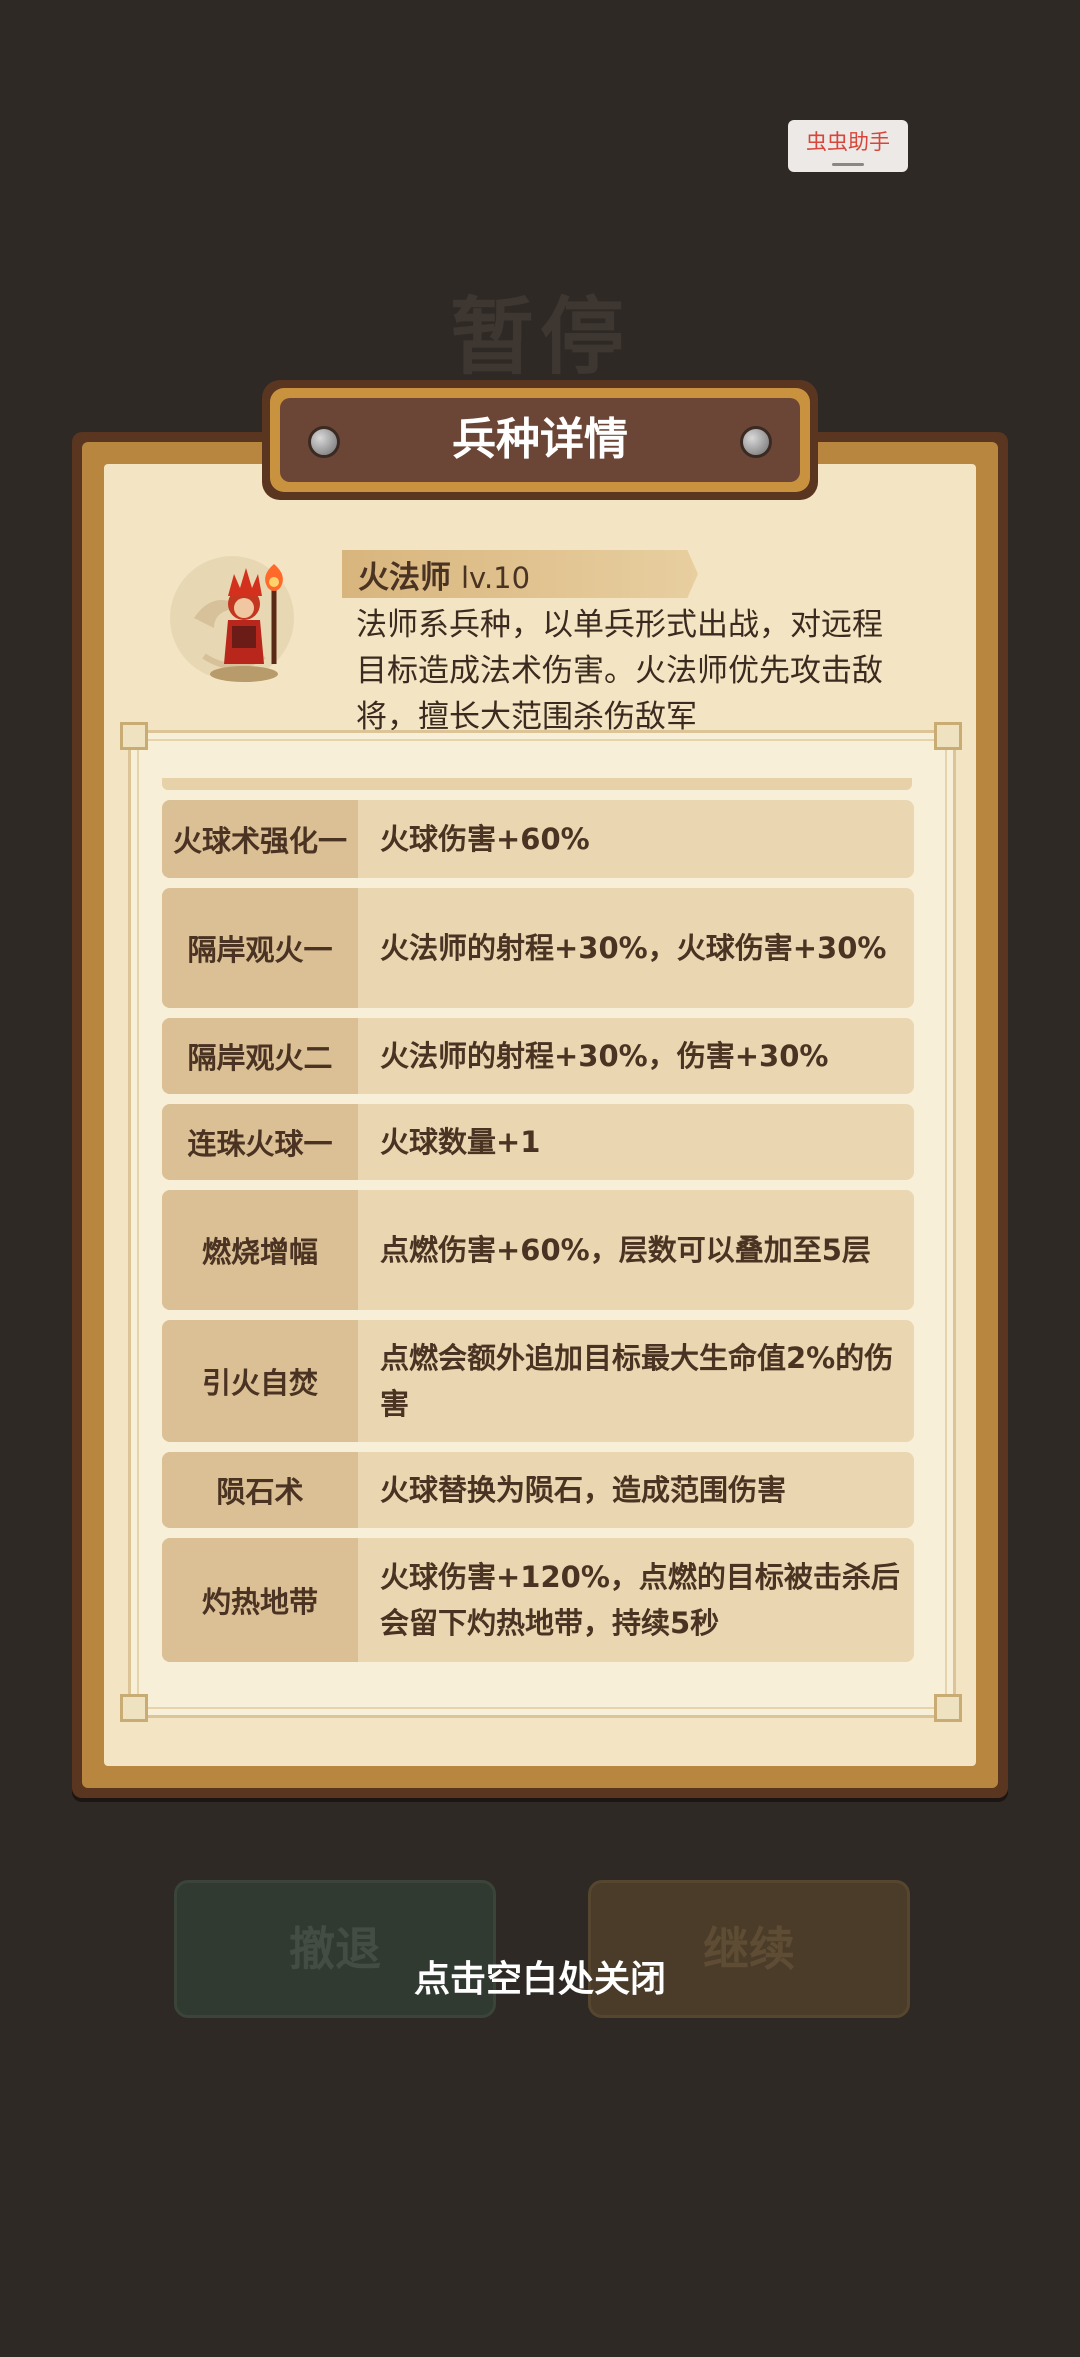 The image size is (1080, 2357). What do you see at coordinates (637, 1381) in the screenshot?
I see `upgrade-effect: 点燃会额外追加目标最大生命值2%的伤害` at bounding box center [637, 1381].